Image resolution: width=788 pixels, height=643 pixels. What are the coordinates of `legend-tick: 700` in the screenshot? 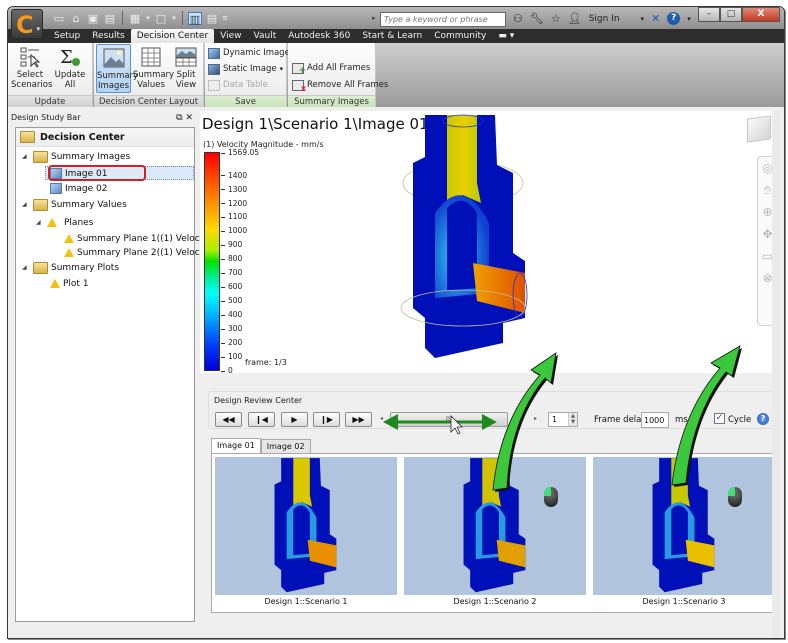 It's located at (231, 272).